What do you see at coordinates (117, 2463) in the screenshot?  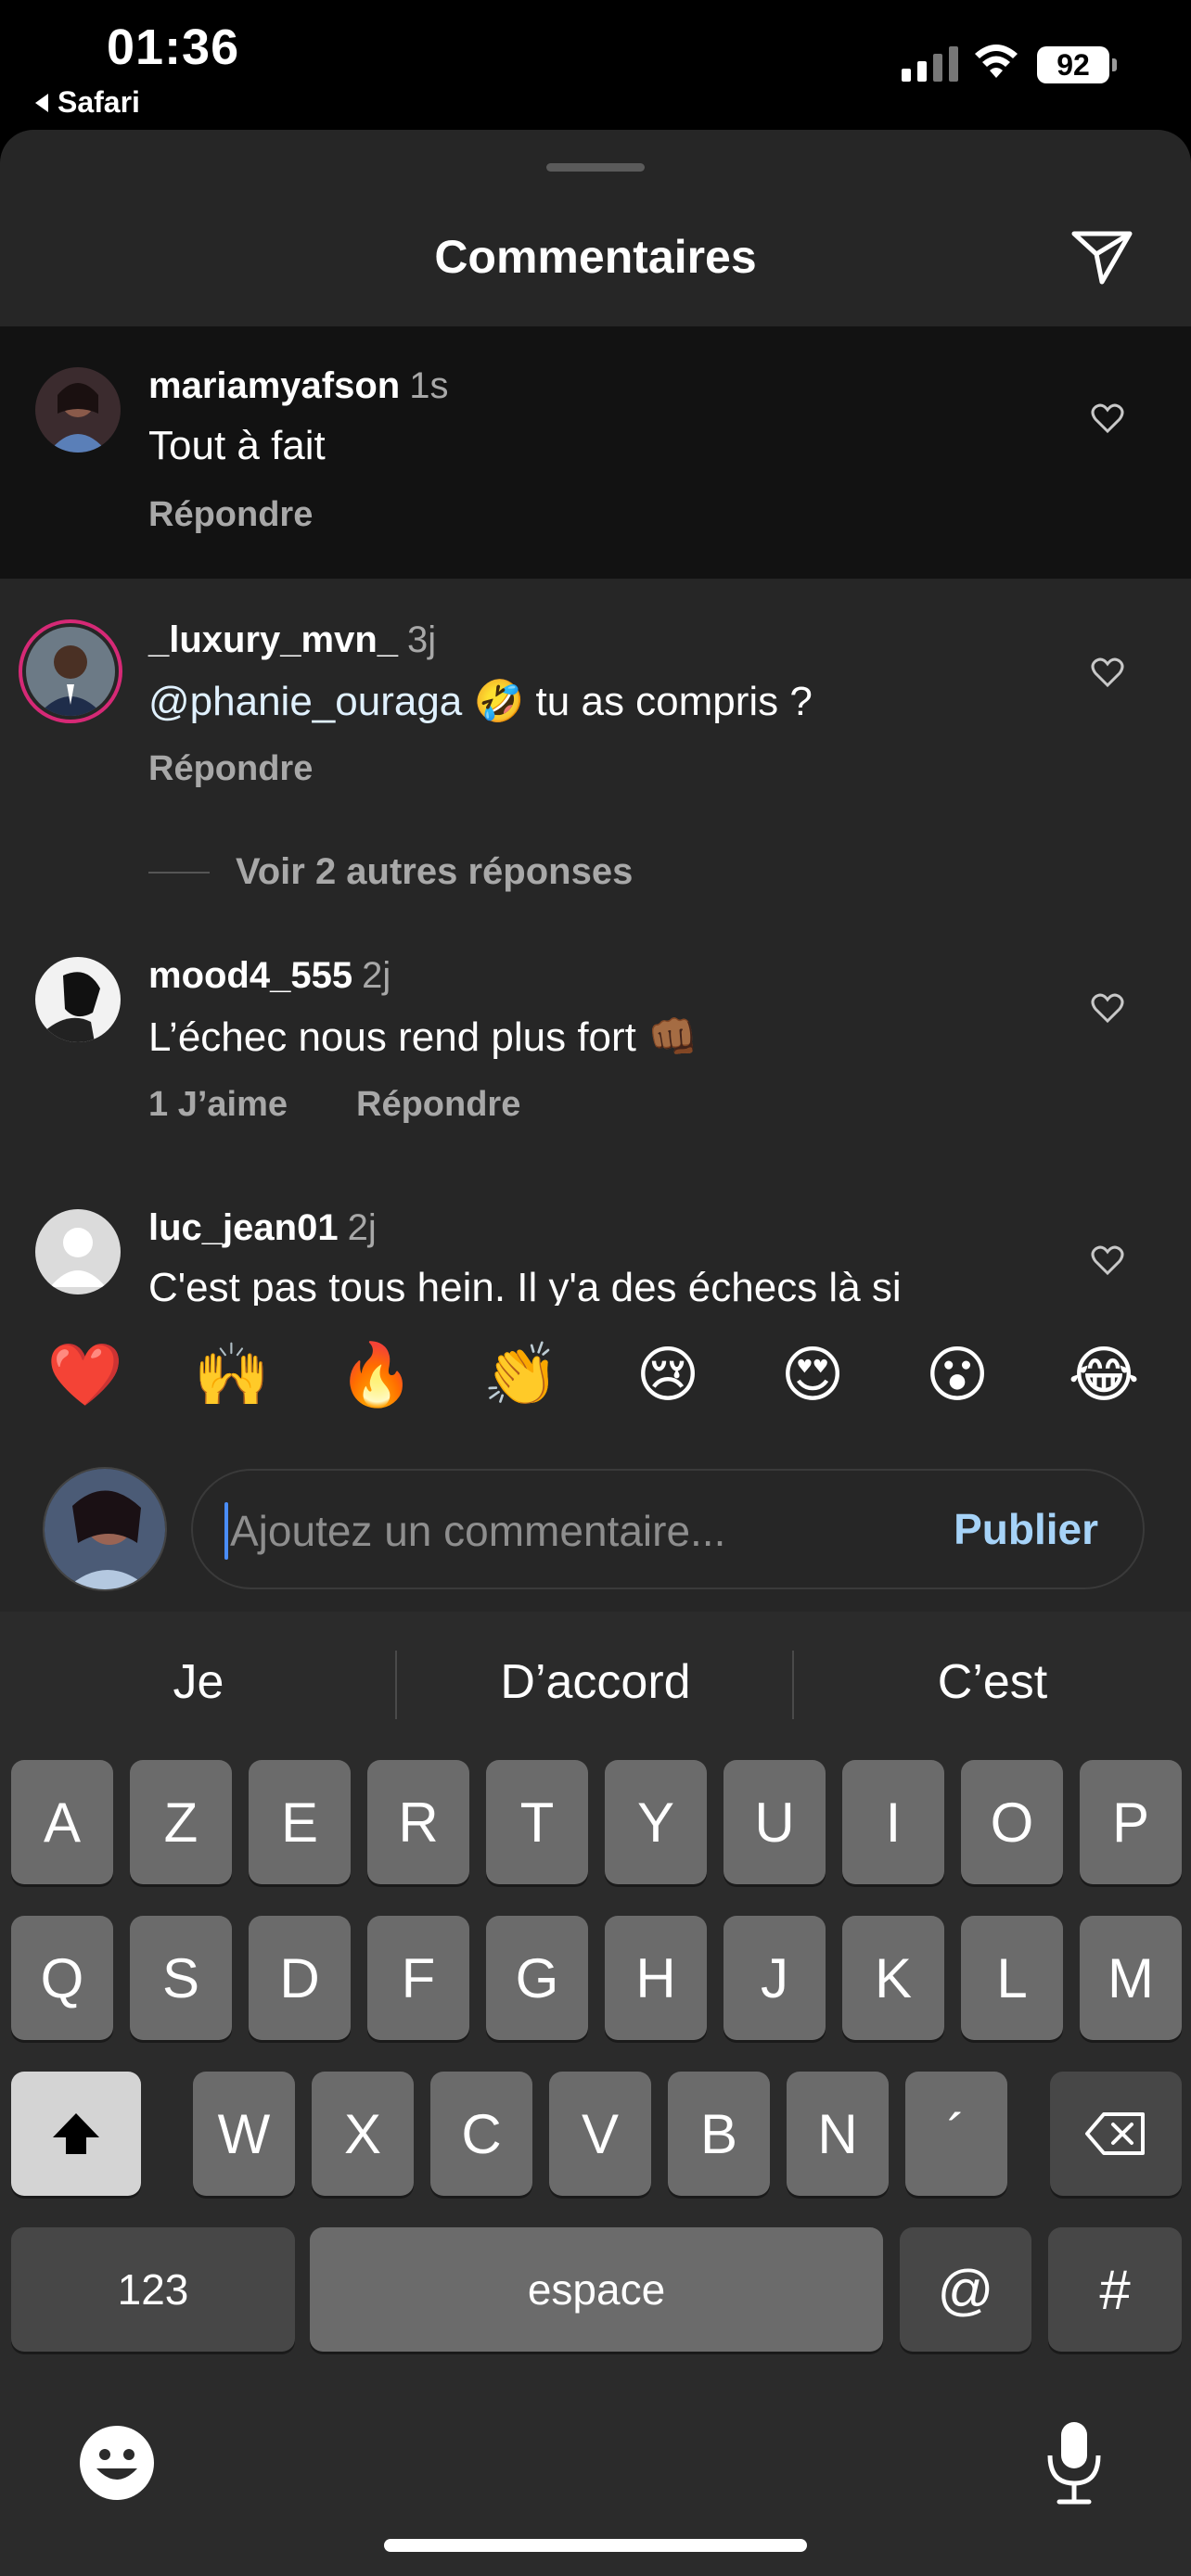 I see `emoji-keyboard-icon` at bounding box center [117, 2463].